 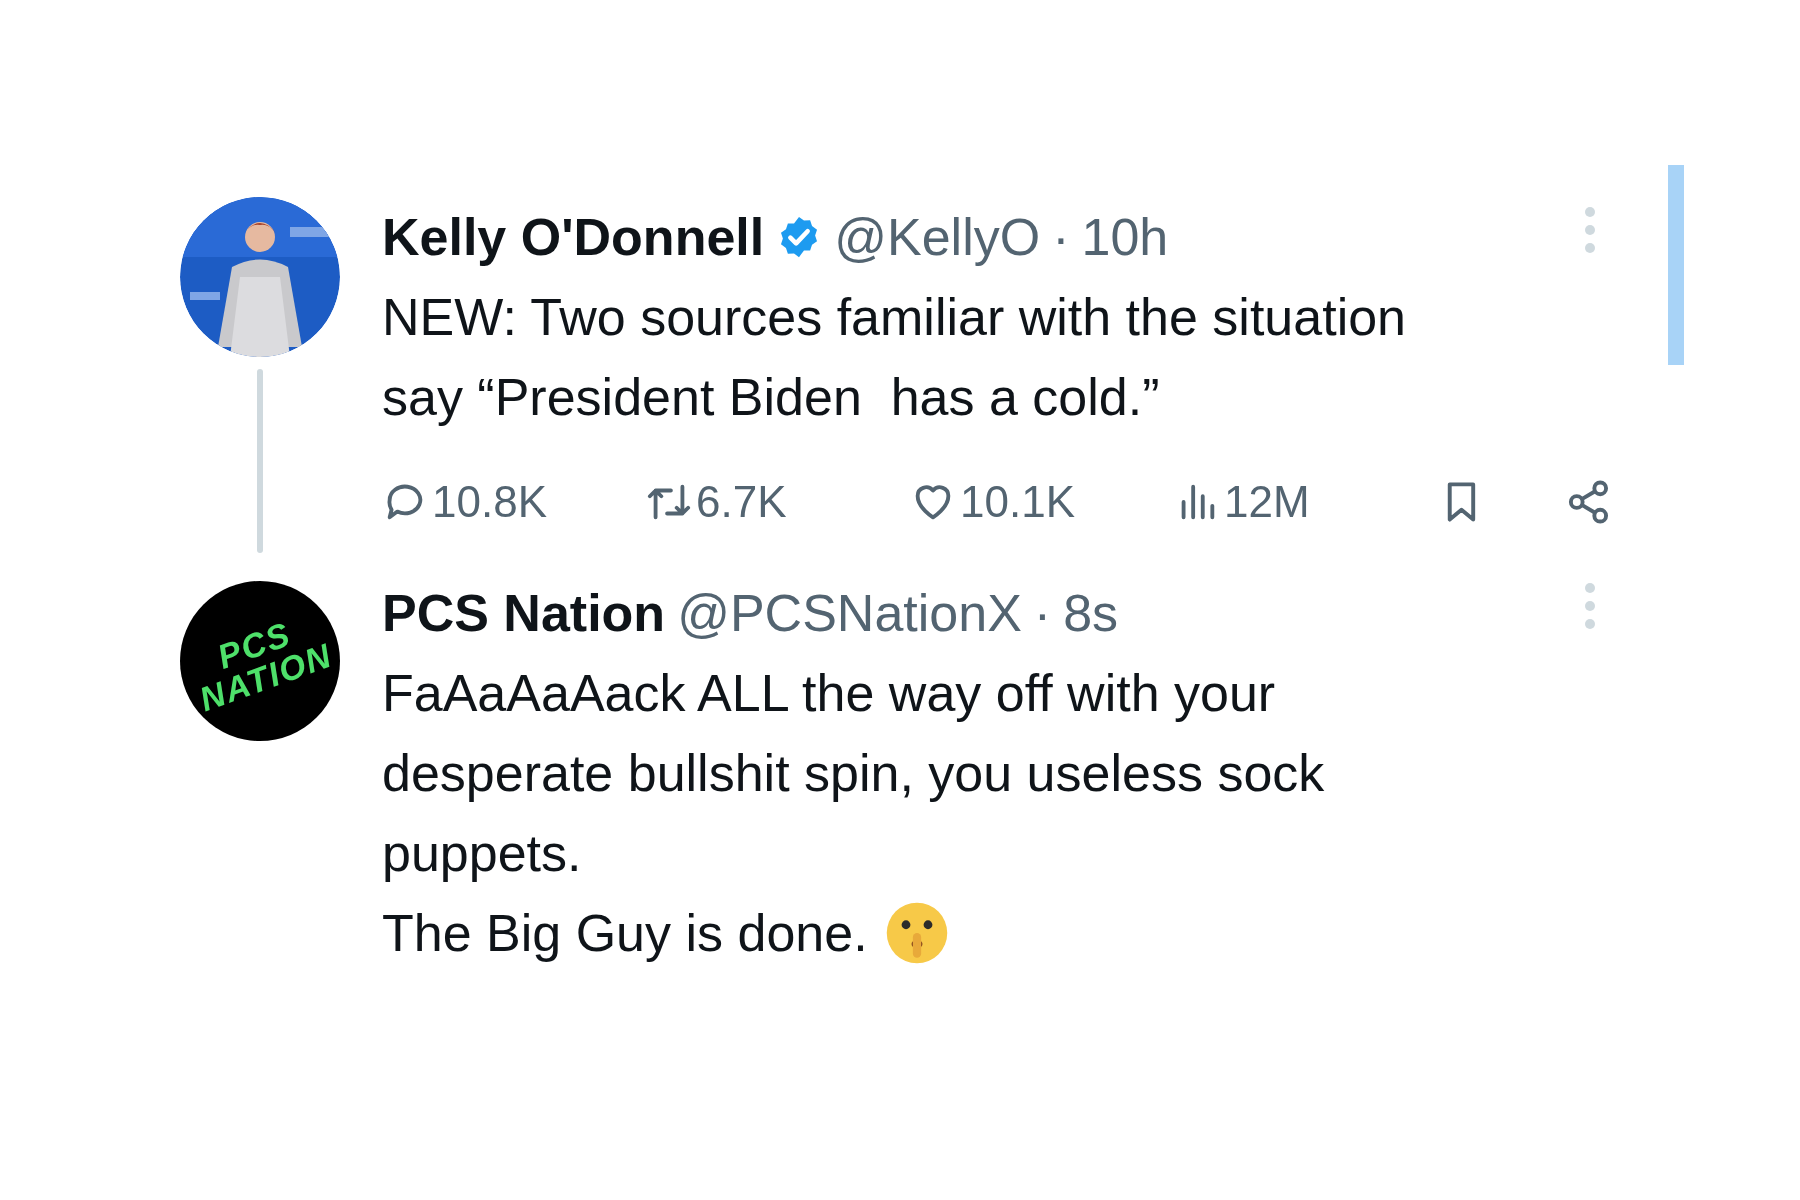 What do you see at coordinates (573, 237) in the screenshot?
I see `author-name: Kelly O'Donnell` at bounding box center [573, 237].